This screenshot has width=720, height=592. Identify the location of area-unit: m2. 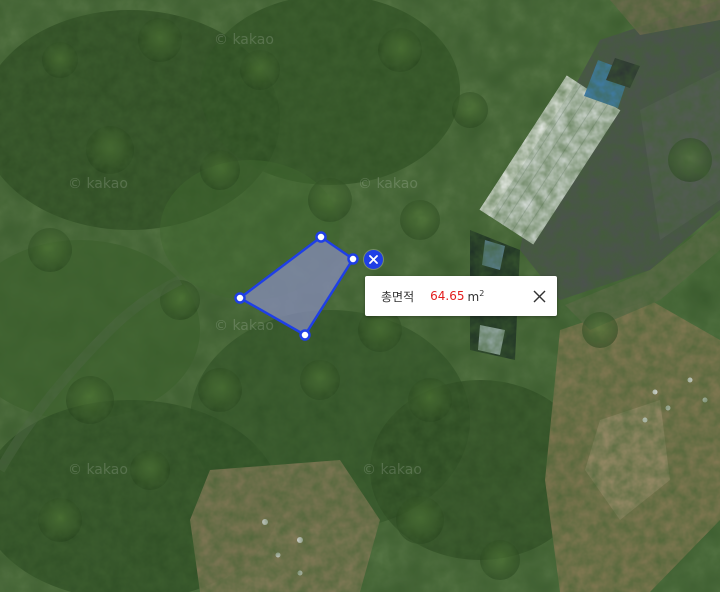
(475, 296).